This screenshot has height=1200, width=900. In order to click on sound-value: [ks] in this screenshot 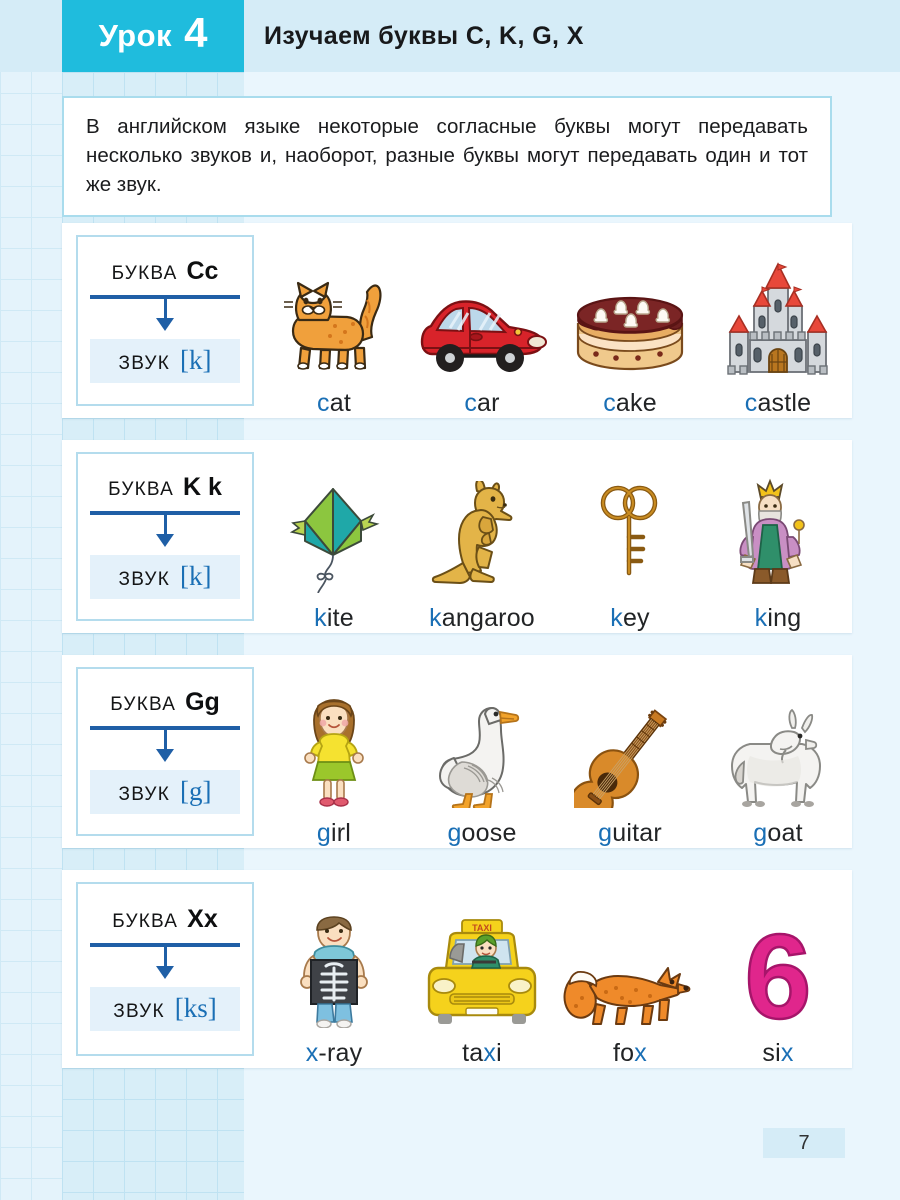, I will do `click(195, 1008)`.